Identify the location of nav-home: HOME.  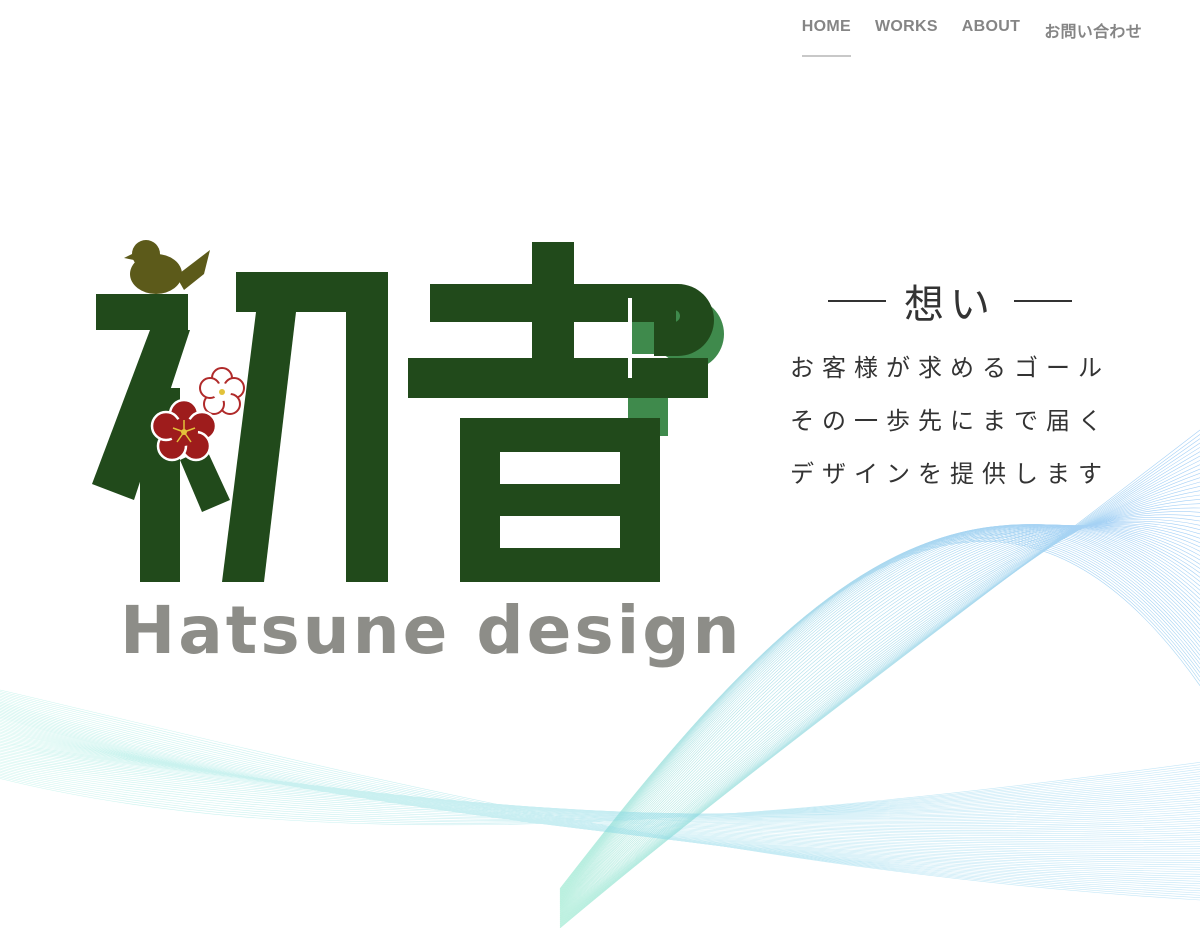
(826, 37).